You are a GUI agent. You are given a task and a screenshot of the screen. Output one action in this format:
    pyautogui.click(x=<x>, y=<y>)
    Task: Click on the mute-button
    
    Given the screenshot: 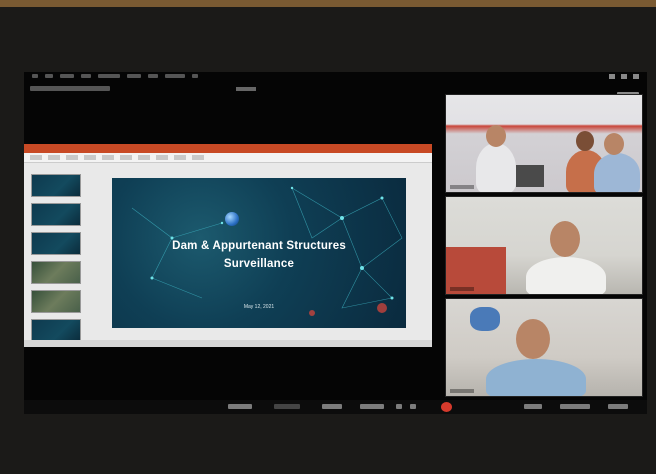 What is the action you would take?
    pyautogui.click(x=240, y=406)
    